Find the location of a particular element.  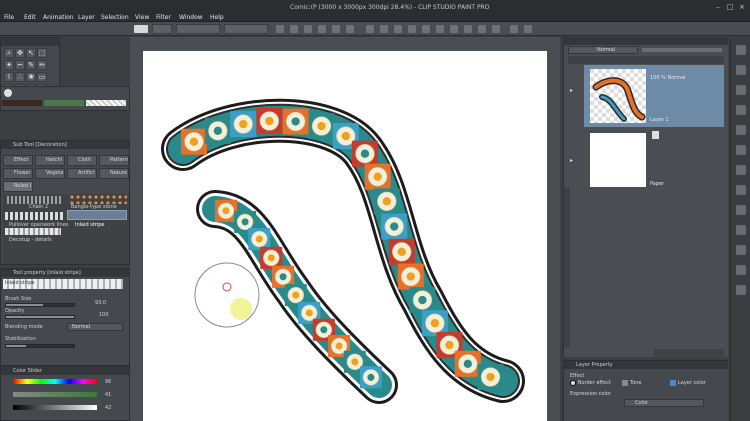

brush-label-chain: Chain 2 is located at coordinates (38, 207).